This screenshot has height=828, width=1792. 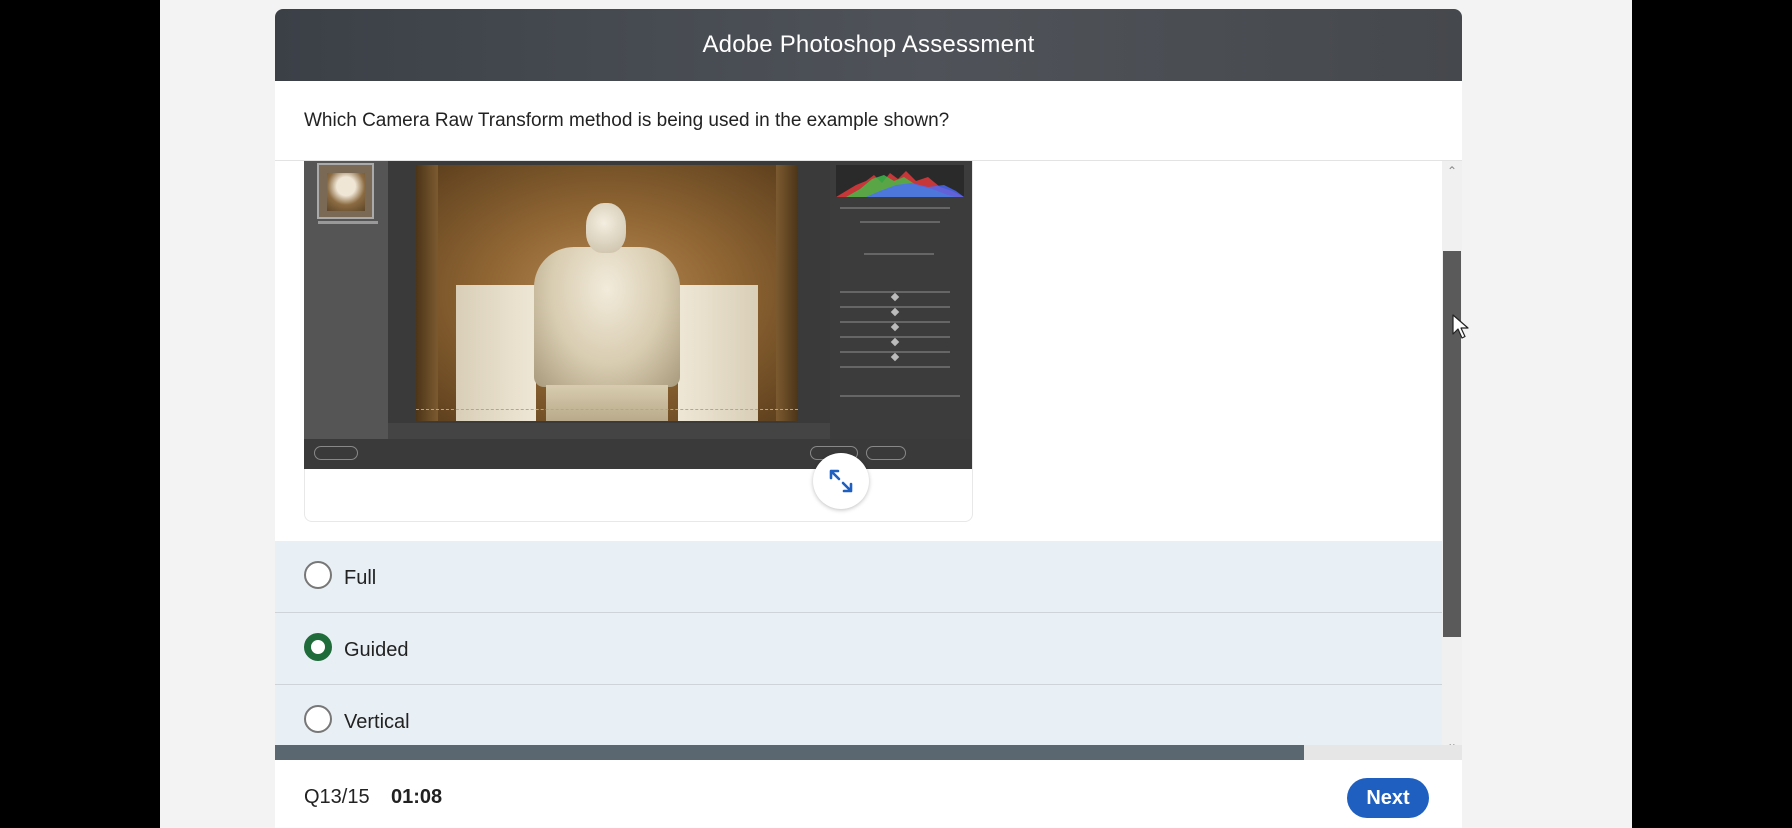 What do you see at coordinates (901, 300) in the screenshot?
I see `transform-panel` at bounding box center [901, 300].